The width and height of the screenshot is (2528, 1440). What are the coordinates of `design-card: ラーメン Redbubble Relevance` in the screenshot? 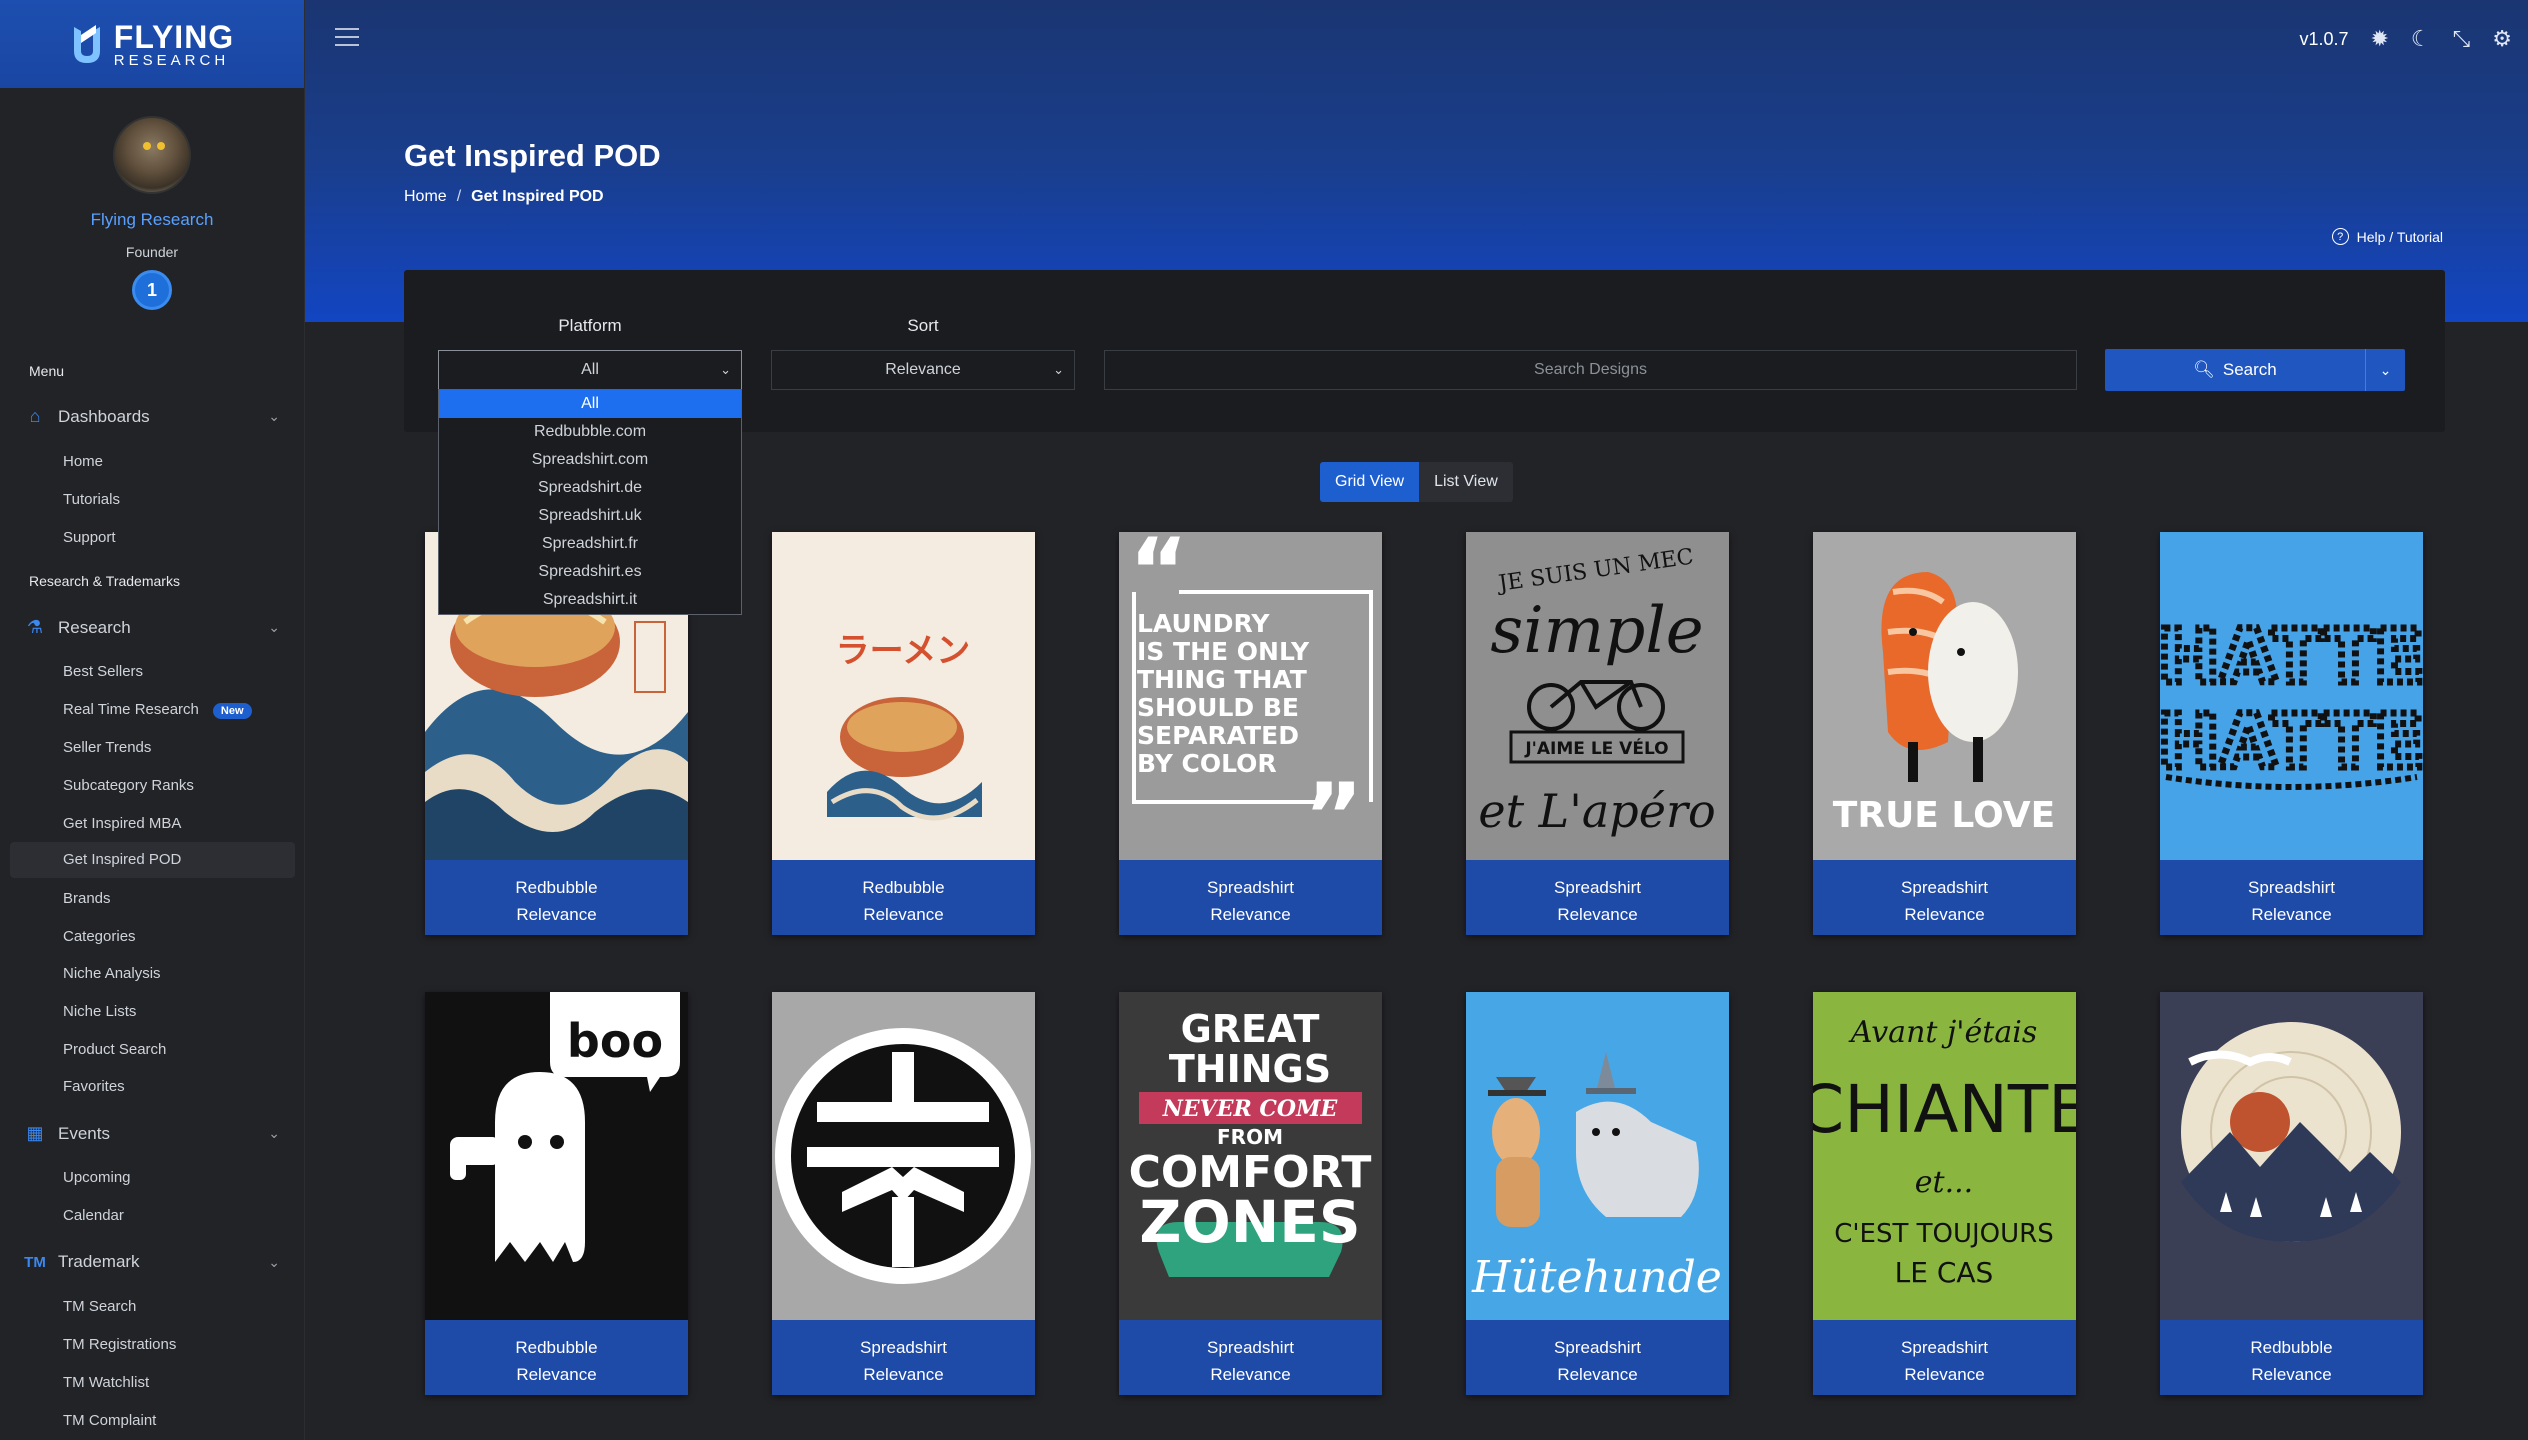 It's located at (903, 733).